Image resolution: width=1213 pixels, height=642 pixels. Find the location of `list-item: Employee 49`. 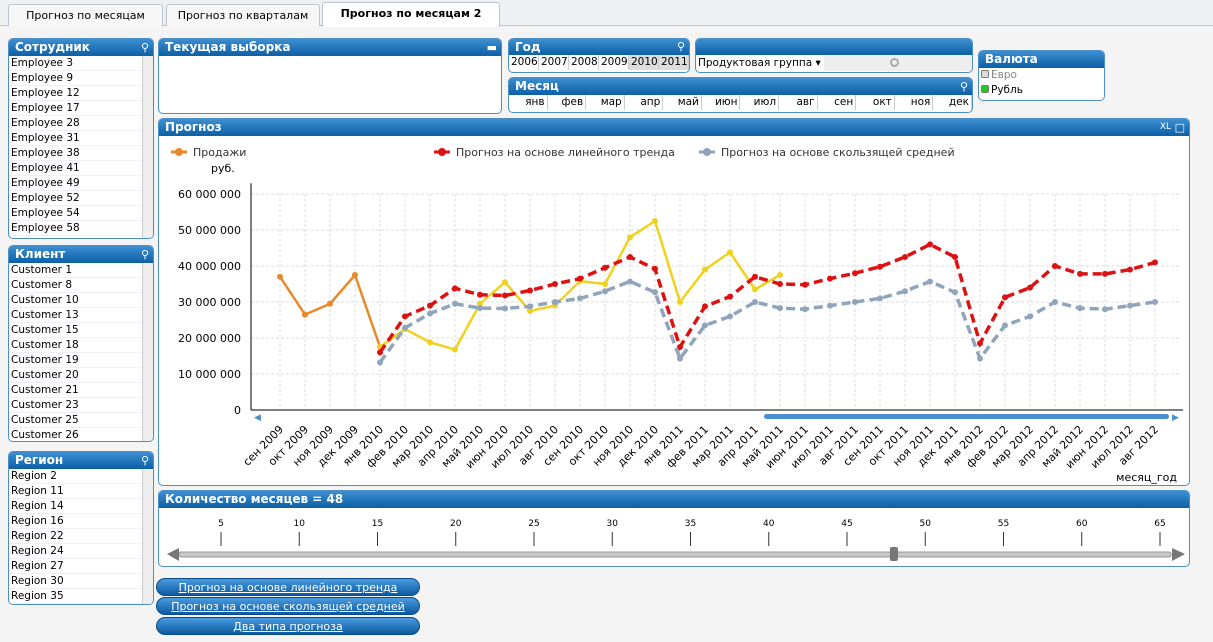

list-item: Employee 49 is located at coordinates (81, 183).